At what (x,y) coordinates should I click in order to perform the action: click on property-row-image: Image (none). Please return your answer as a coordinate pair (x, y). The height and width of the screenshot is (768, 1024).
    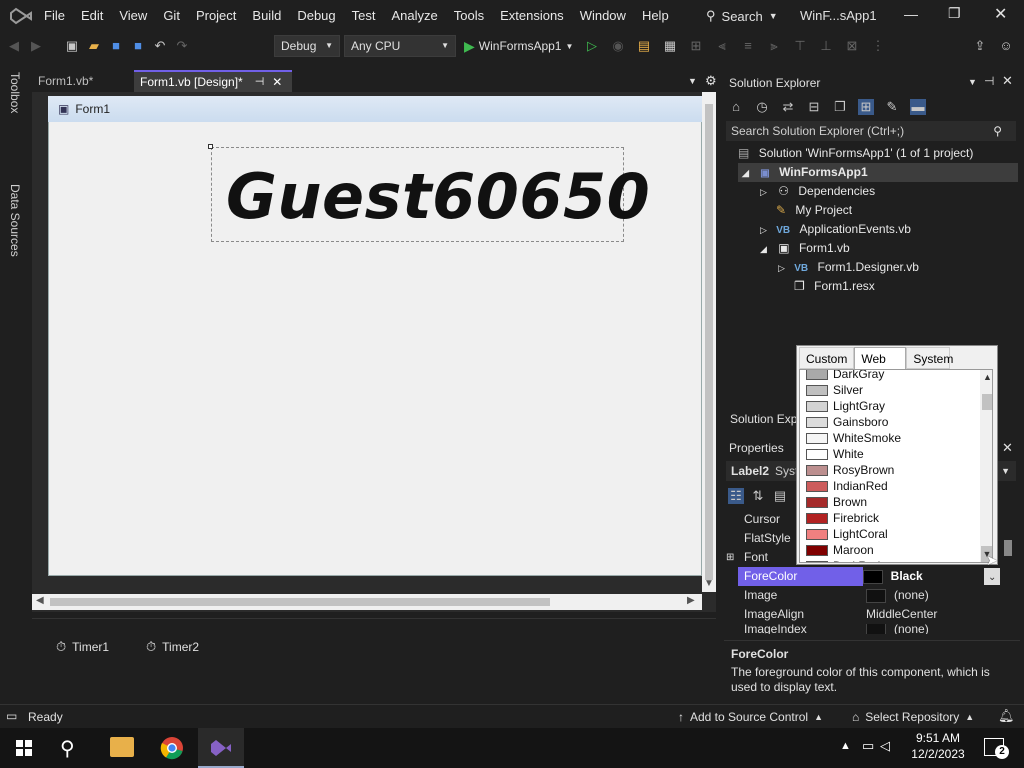
    Looking at the image, I should click on (869, 595).